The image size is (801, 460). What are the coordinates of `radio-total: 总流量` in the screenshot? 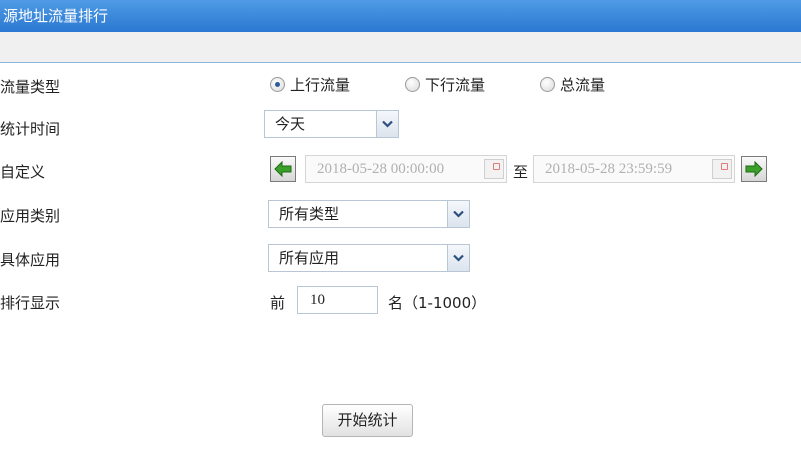 It's located at (572, 84).